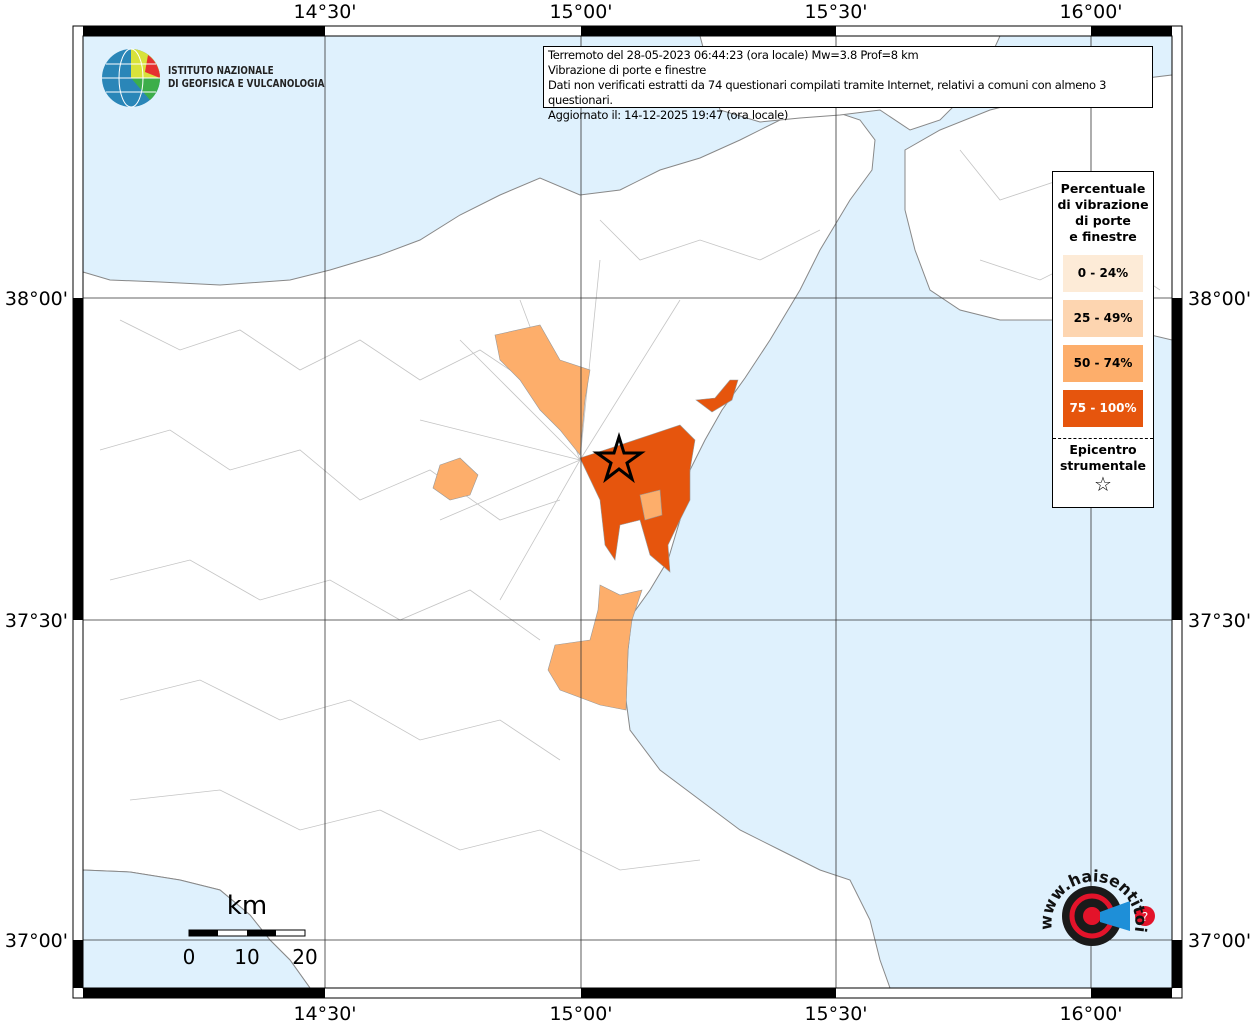 The height and width of the screenshot is (1024, 1255). What do you see at coordinates (131, 78) in the screenshot?
I see `ingv-globe-icon` at bounding box center [131, 78].